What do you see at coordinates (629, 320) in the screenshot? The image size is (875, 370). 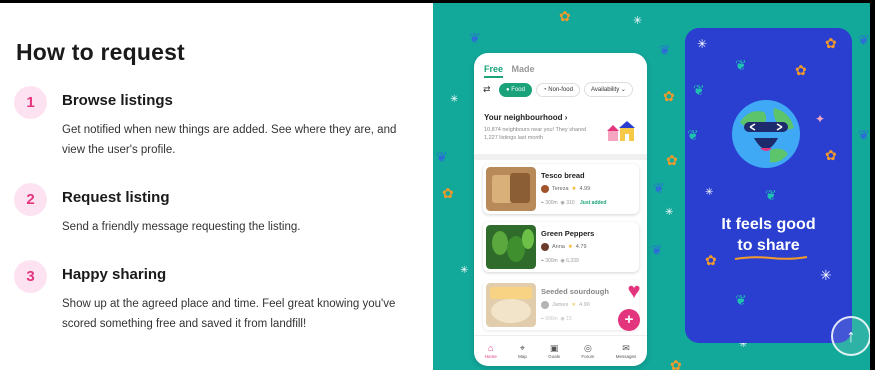 I see `add-listing-button: +` at bounding box center [629, 320].